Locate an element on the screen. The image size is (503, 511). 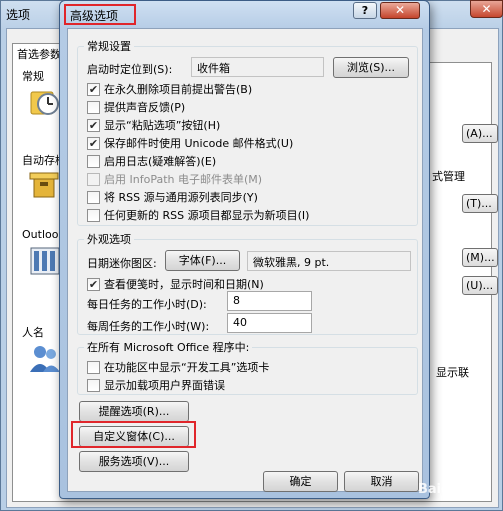
option-show-developer-tab: 在功能区中显示“开发工具”选项卡 is located at coordinates (178, 367).